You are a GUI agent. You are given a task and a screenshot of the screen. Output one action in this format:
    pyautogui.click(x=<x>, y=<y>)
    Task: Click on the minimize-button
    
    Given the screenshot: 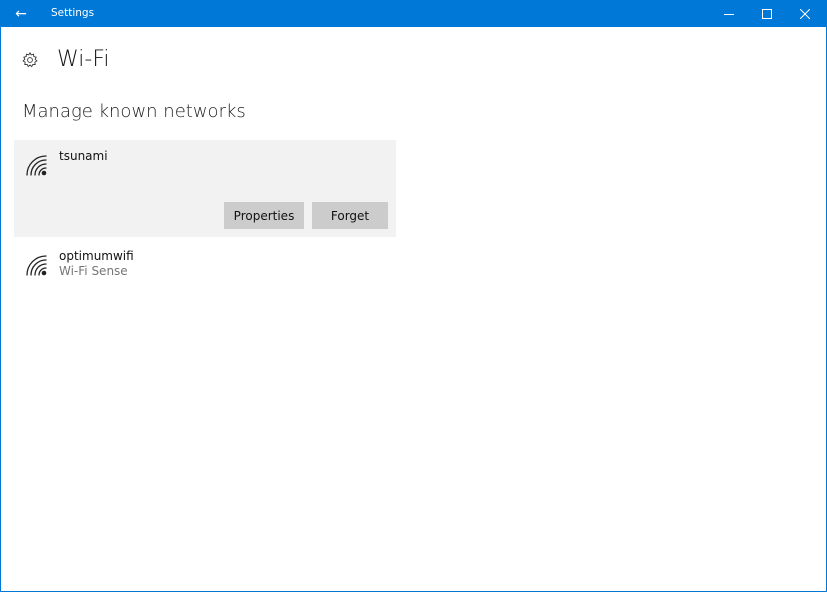 What is the action you would take?
    pyautogui.click(x=729, y=13)
    